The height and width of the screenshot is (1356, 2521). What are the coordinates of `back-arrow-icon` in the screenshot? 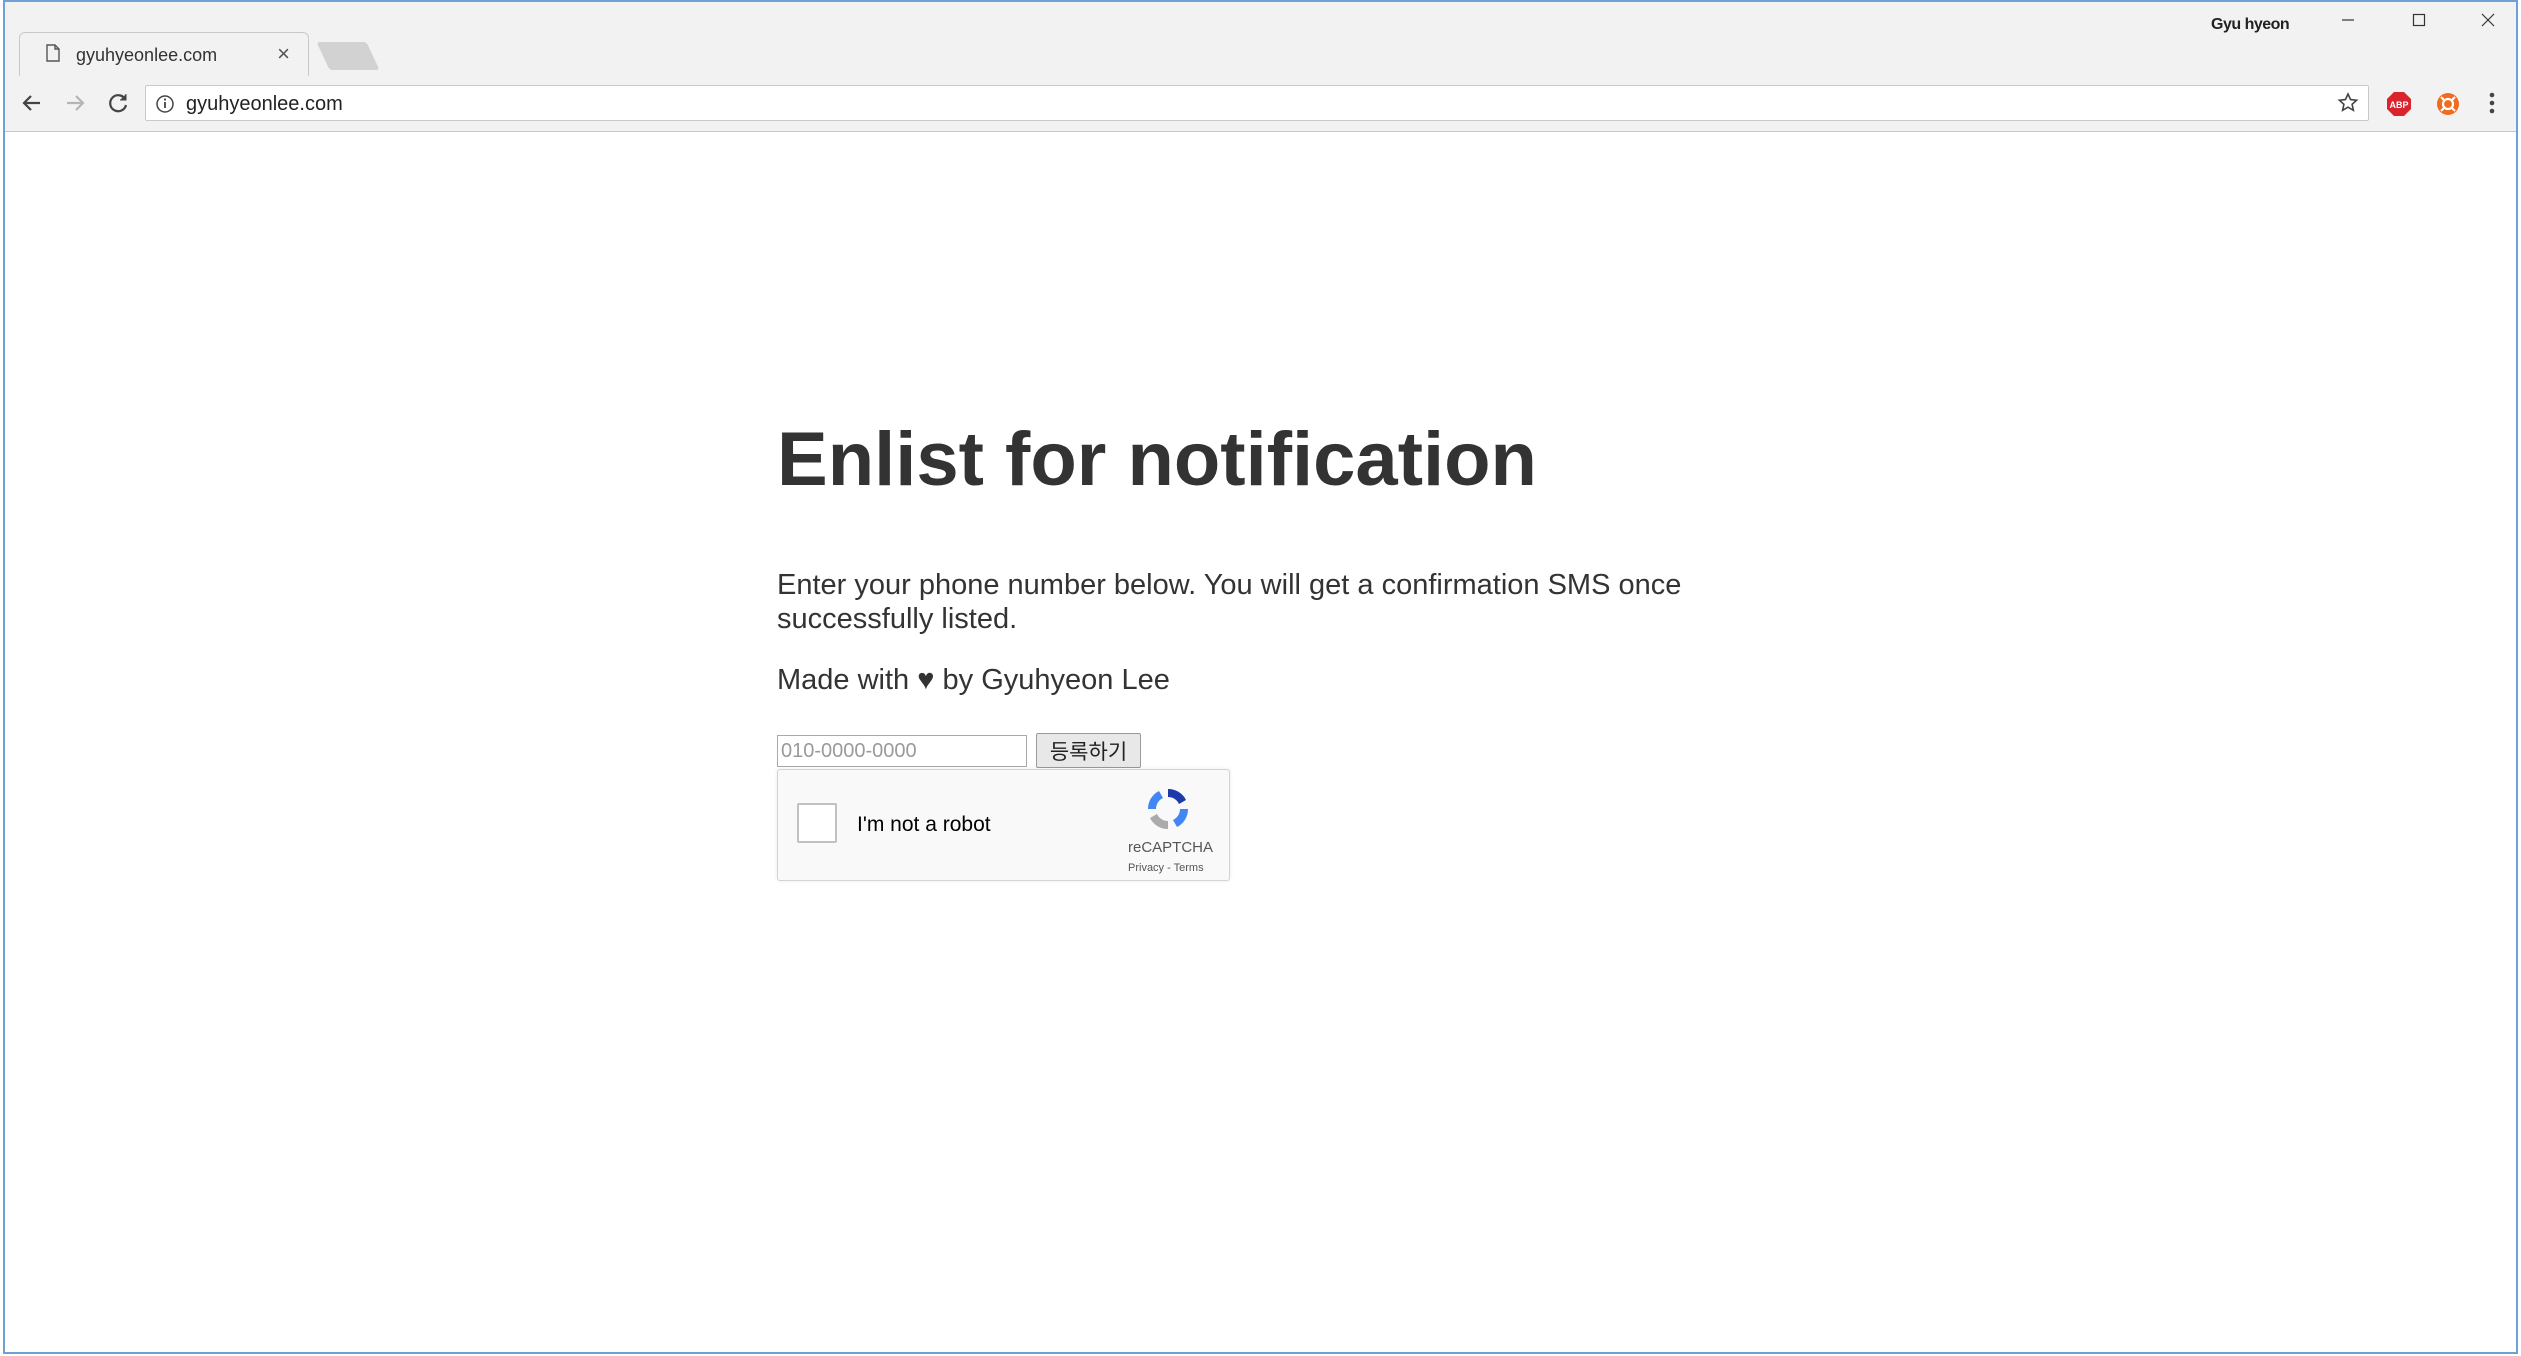 It's located at (31, 103).